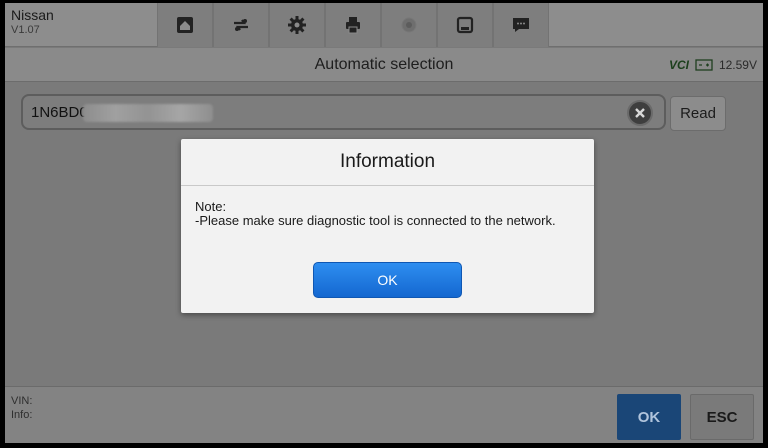 The image size is (768, 448). I want to click on vci-status: VCI 12.59V, so click(713, 65).